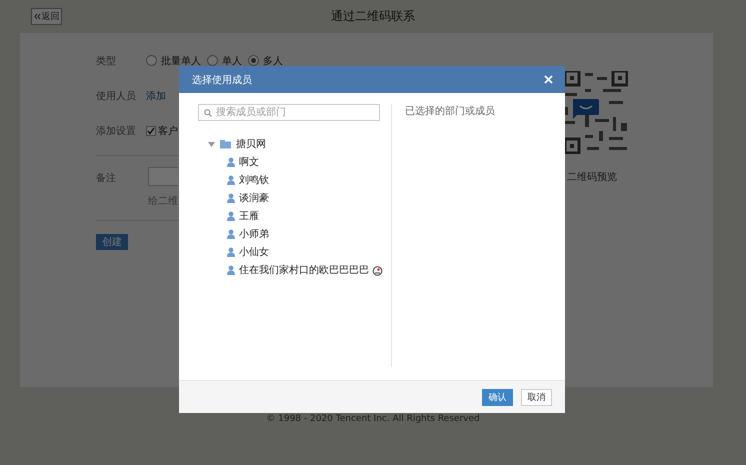 The width and height of the screenshot is (746, 465). I want to click on member-item: 谈润豪, so click(254, 198).